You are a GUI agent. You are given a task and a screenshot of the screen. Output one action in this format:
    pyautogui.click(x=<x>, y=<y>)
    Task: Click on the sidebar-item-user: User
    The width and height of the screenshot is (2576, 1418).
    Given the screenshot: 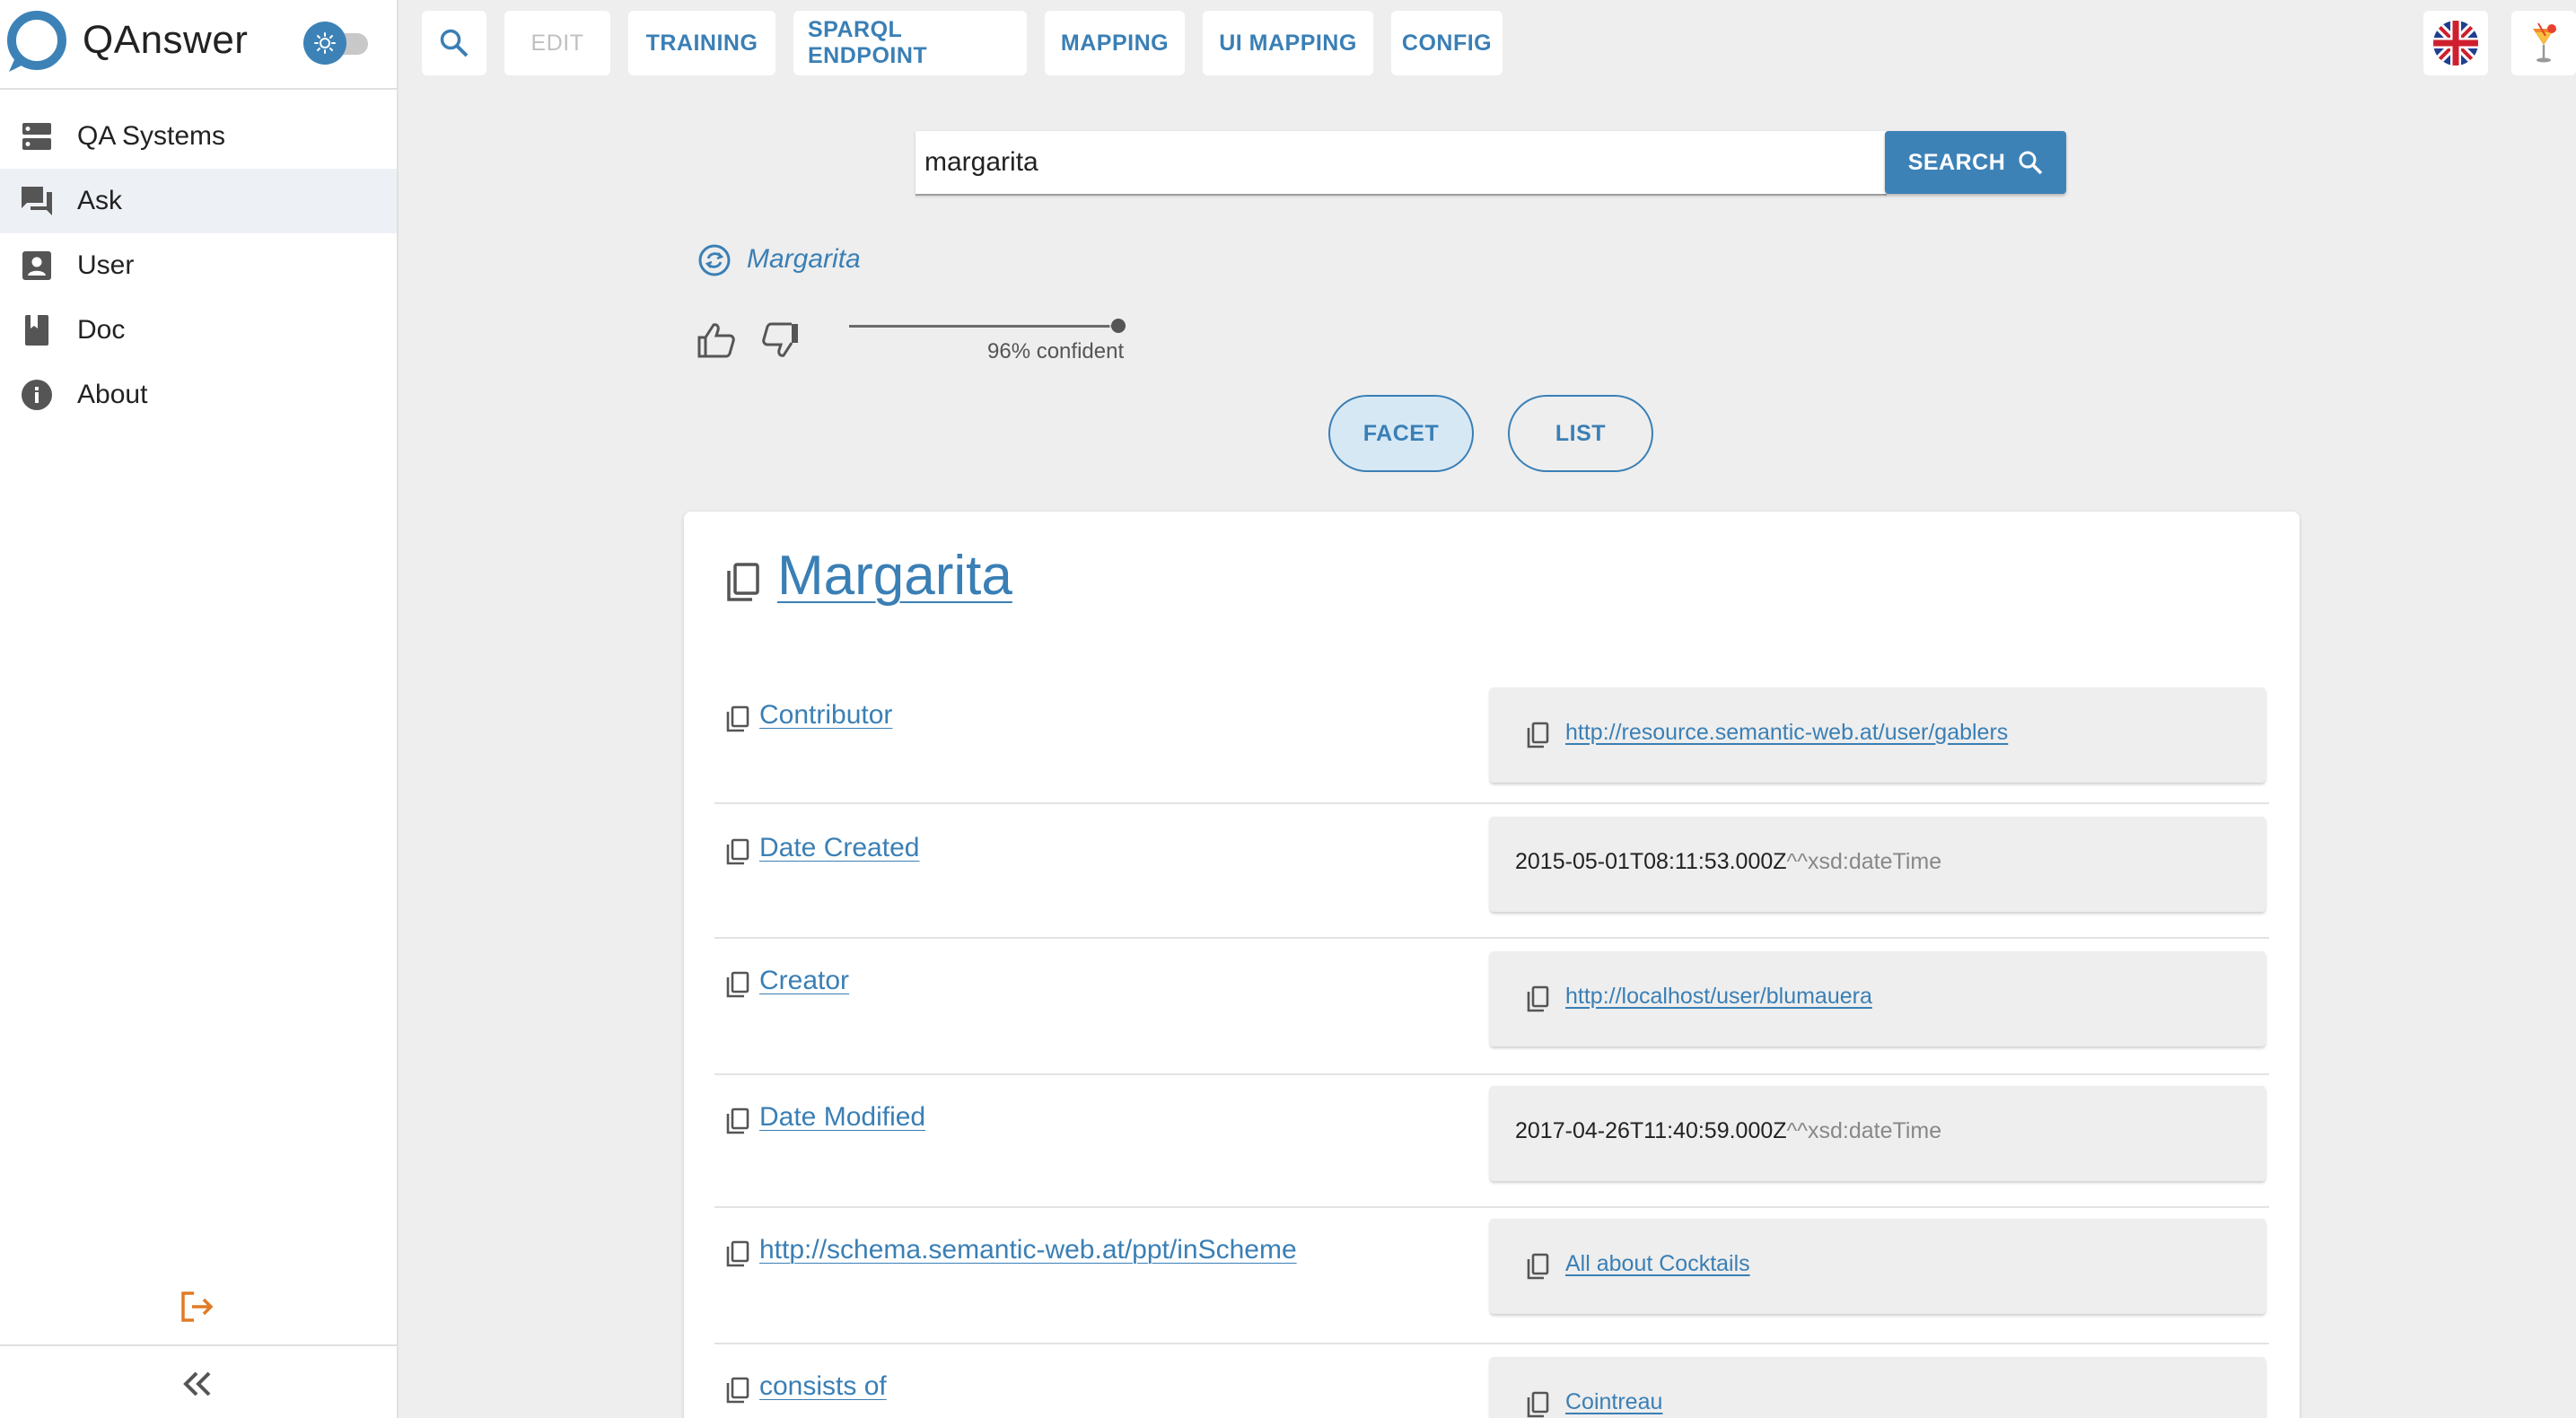 What is the action you would take?
    pyautogui.click(x=198, y=266)
    